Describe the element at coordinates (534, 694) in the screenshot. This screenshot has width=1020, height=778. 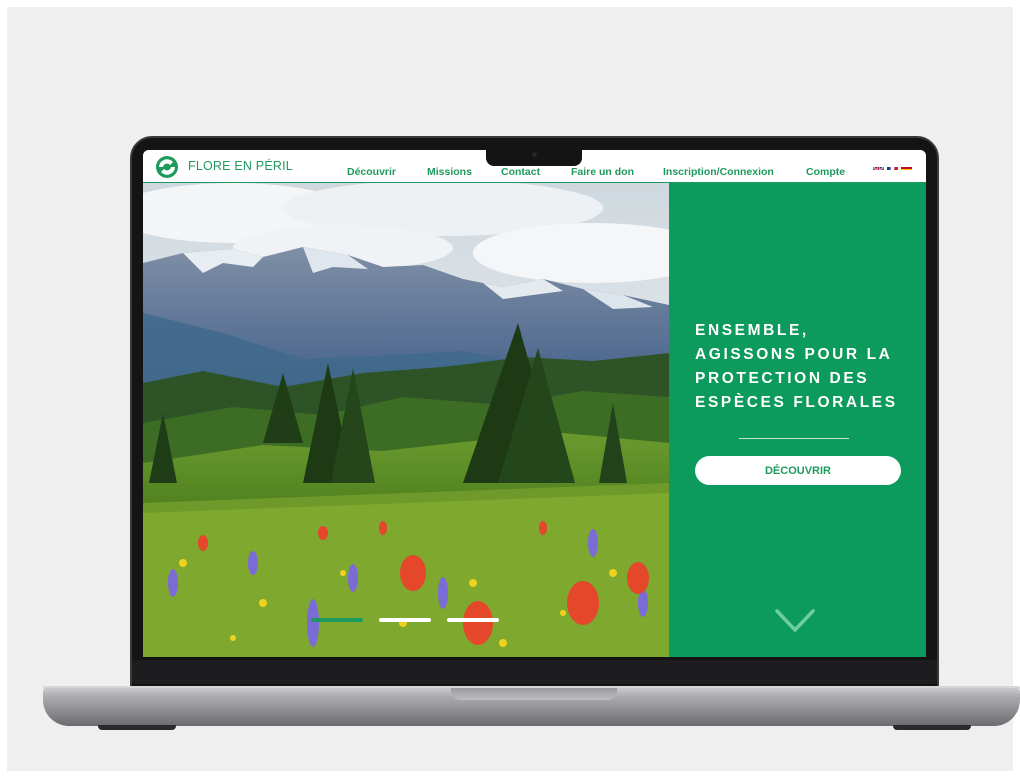
I see `laptop-opening-notch` at that location.